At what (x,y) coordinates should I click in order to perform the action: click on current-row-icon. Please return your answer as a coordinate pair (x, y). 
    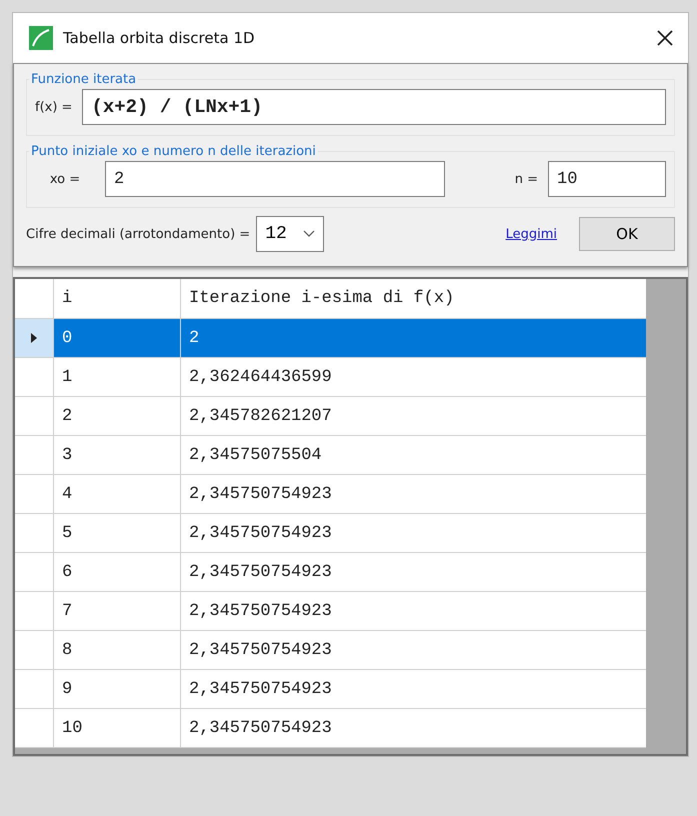
    Looking at the image, I should click on (34, 338).